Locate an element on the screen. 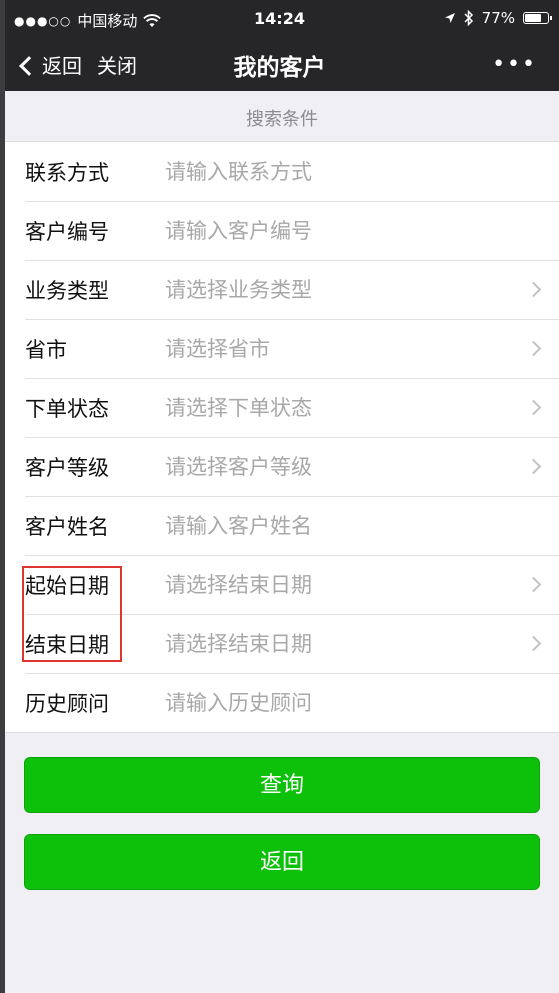 The height and width of the screenshot is (993, 559). form-row: 客户编号 is located at coordinates (282, 230).